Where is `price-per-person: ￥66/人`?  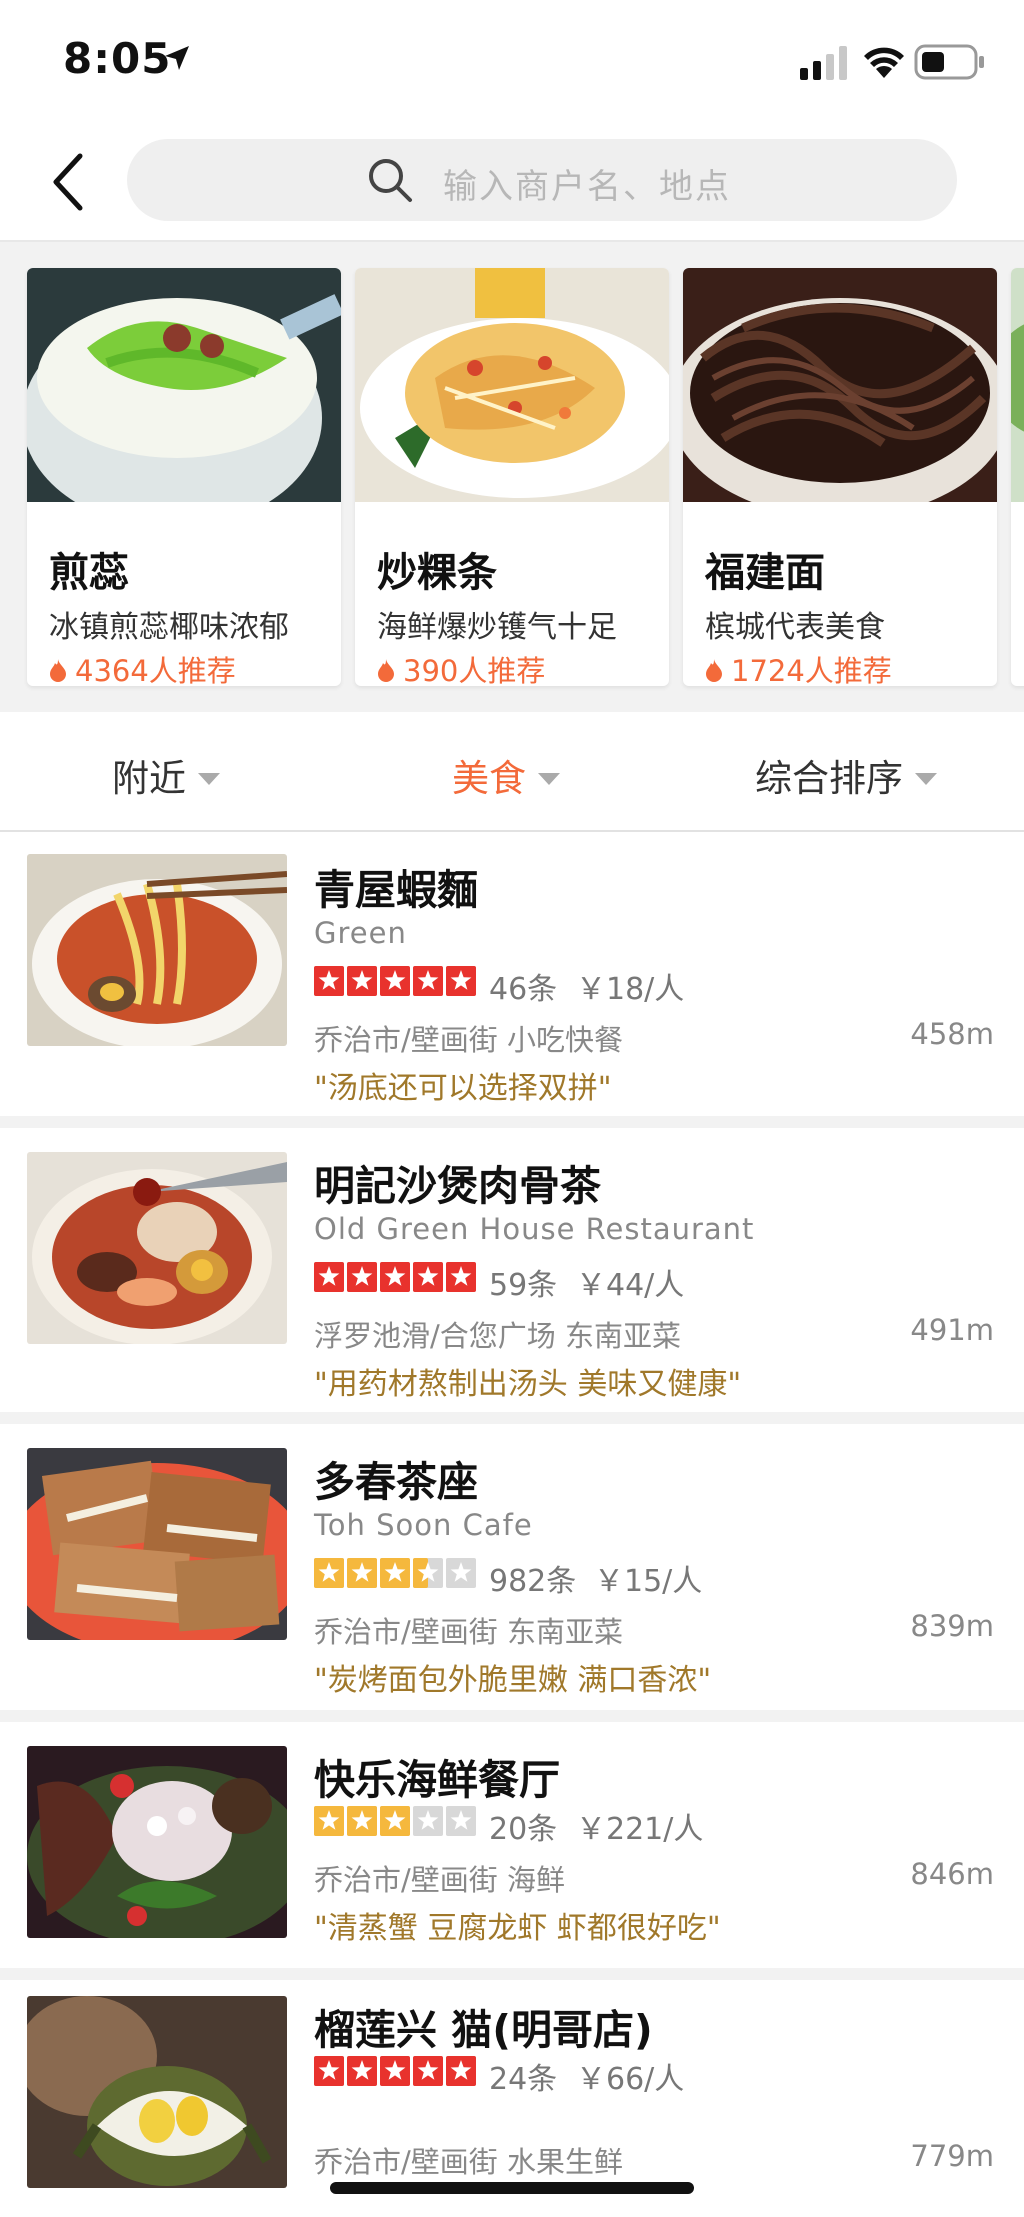 price-per-person: ￥66/人 is located at coordinates (630, 2079).